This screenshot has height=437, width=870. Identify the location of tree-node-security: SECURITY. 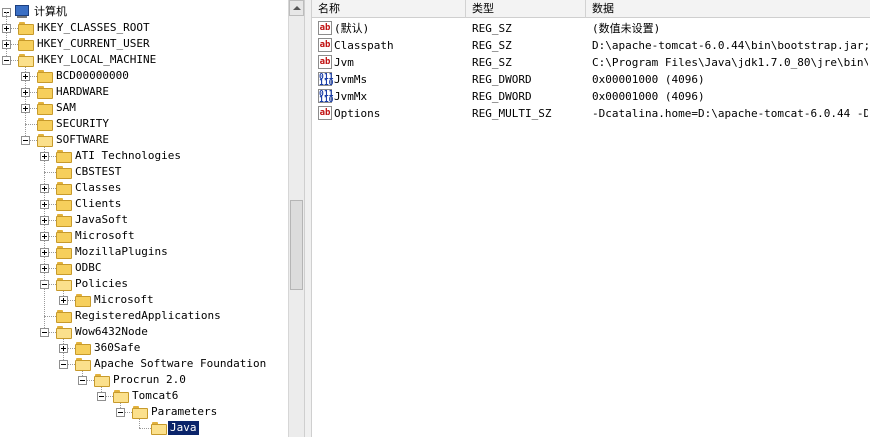
(144, 124).